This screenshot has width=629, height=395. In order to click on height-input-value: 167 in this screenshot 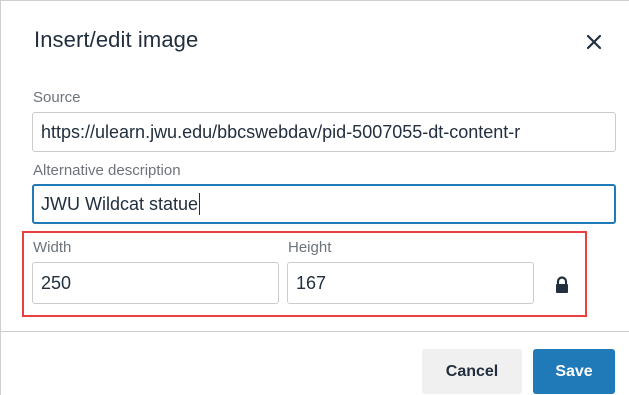, I will do `click(311, 283)`.